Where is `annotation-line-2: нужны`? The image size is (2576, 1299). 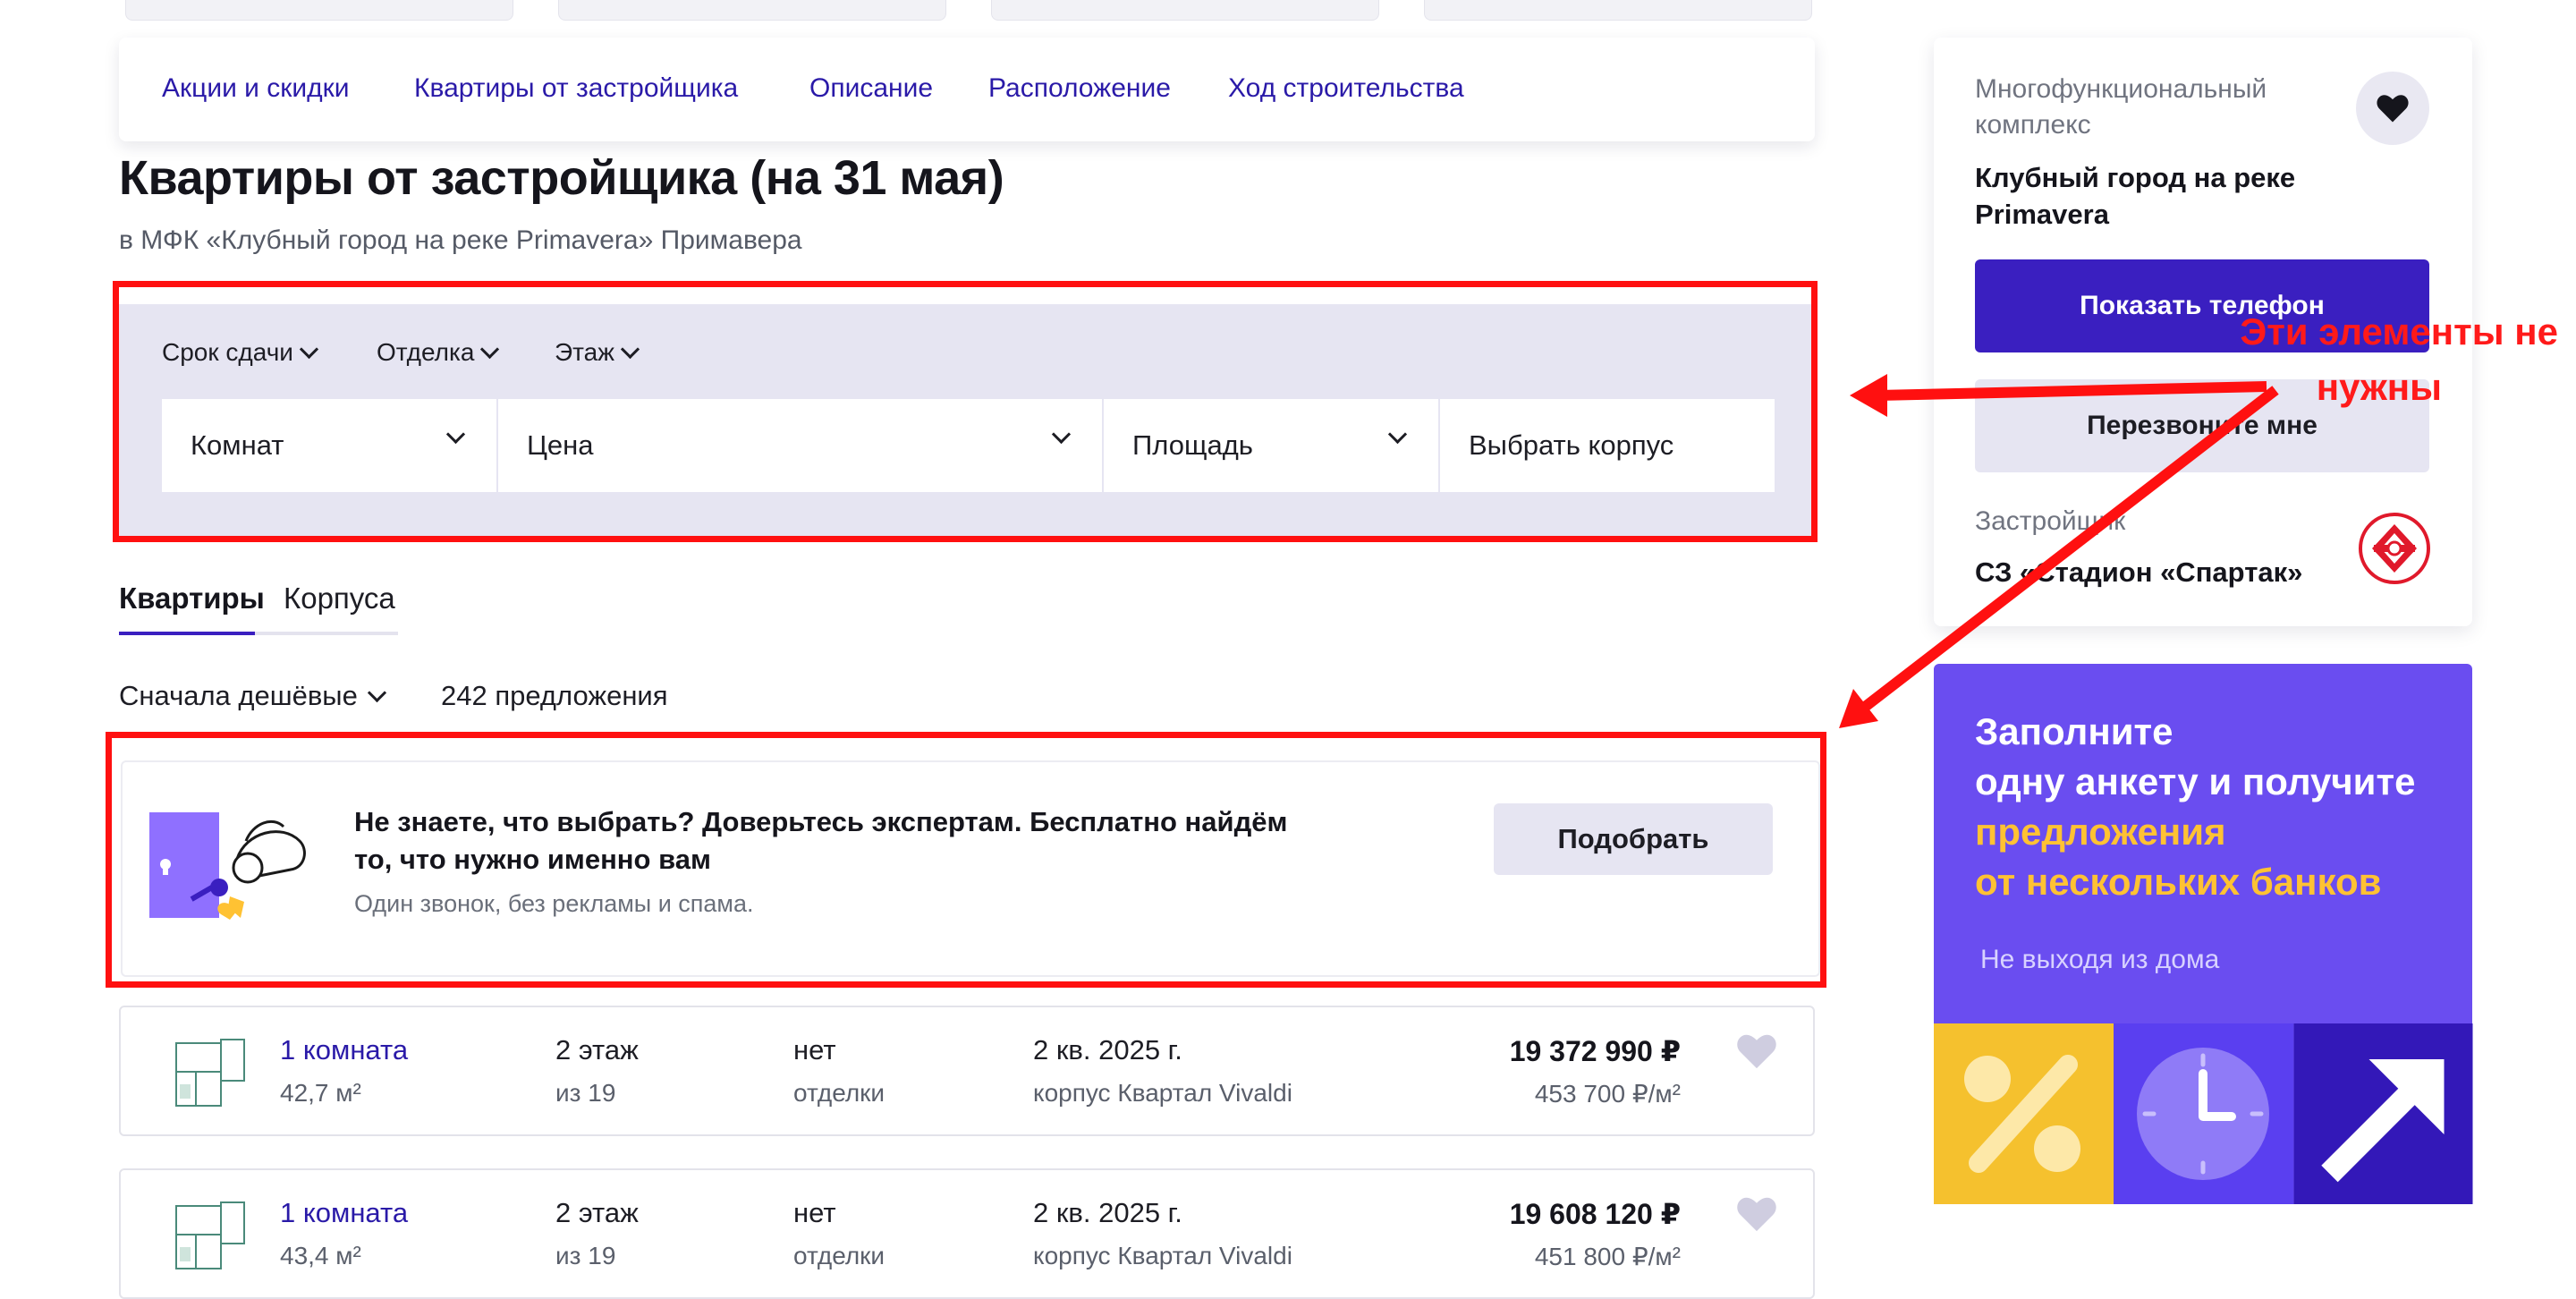 annotation-line-2: нужны is located at coordinates (2379, 387).